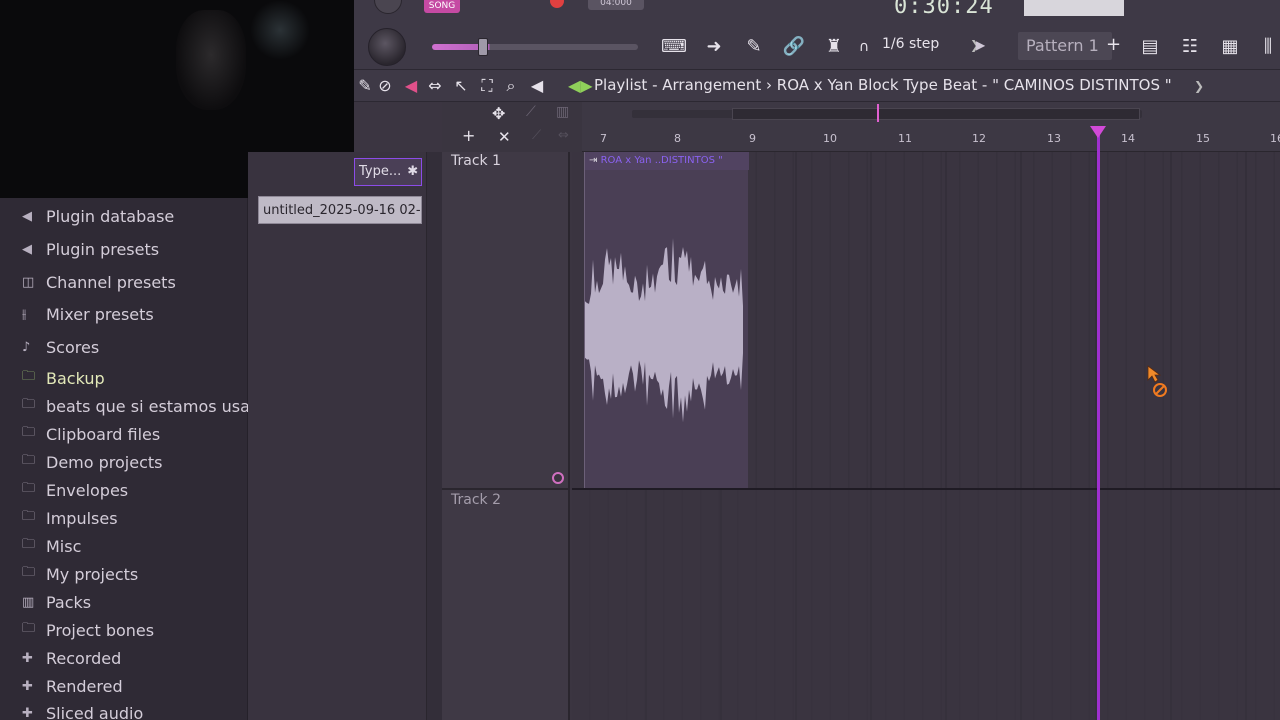  What do you see at coordinates (677, 138) in the screenshot?
I see `bar-number: 8` at bounding box center [677, 138].